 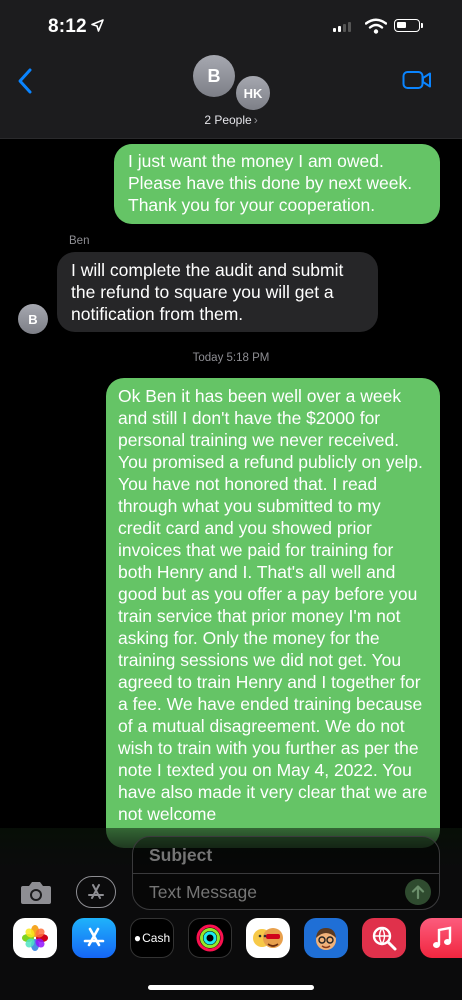 I want to click on activity-icon, so click(x=210, y=938).